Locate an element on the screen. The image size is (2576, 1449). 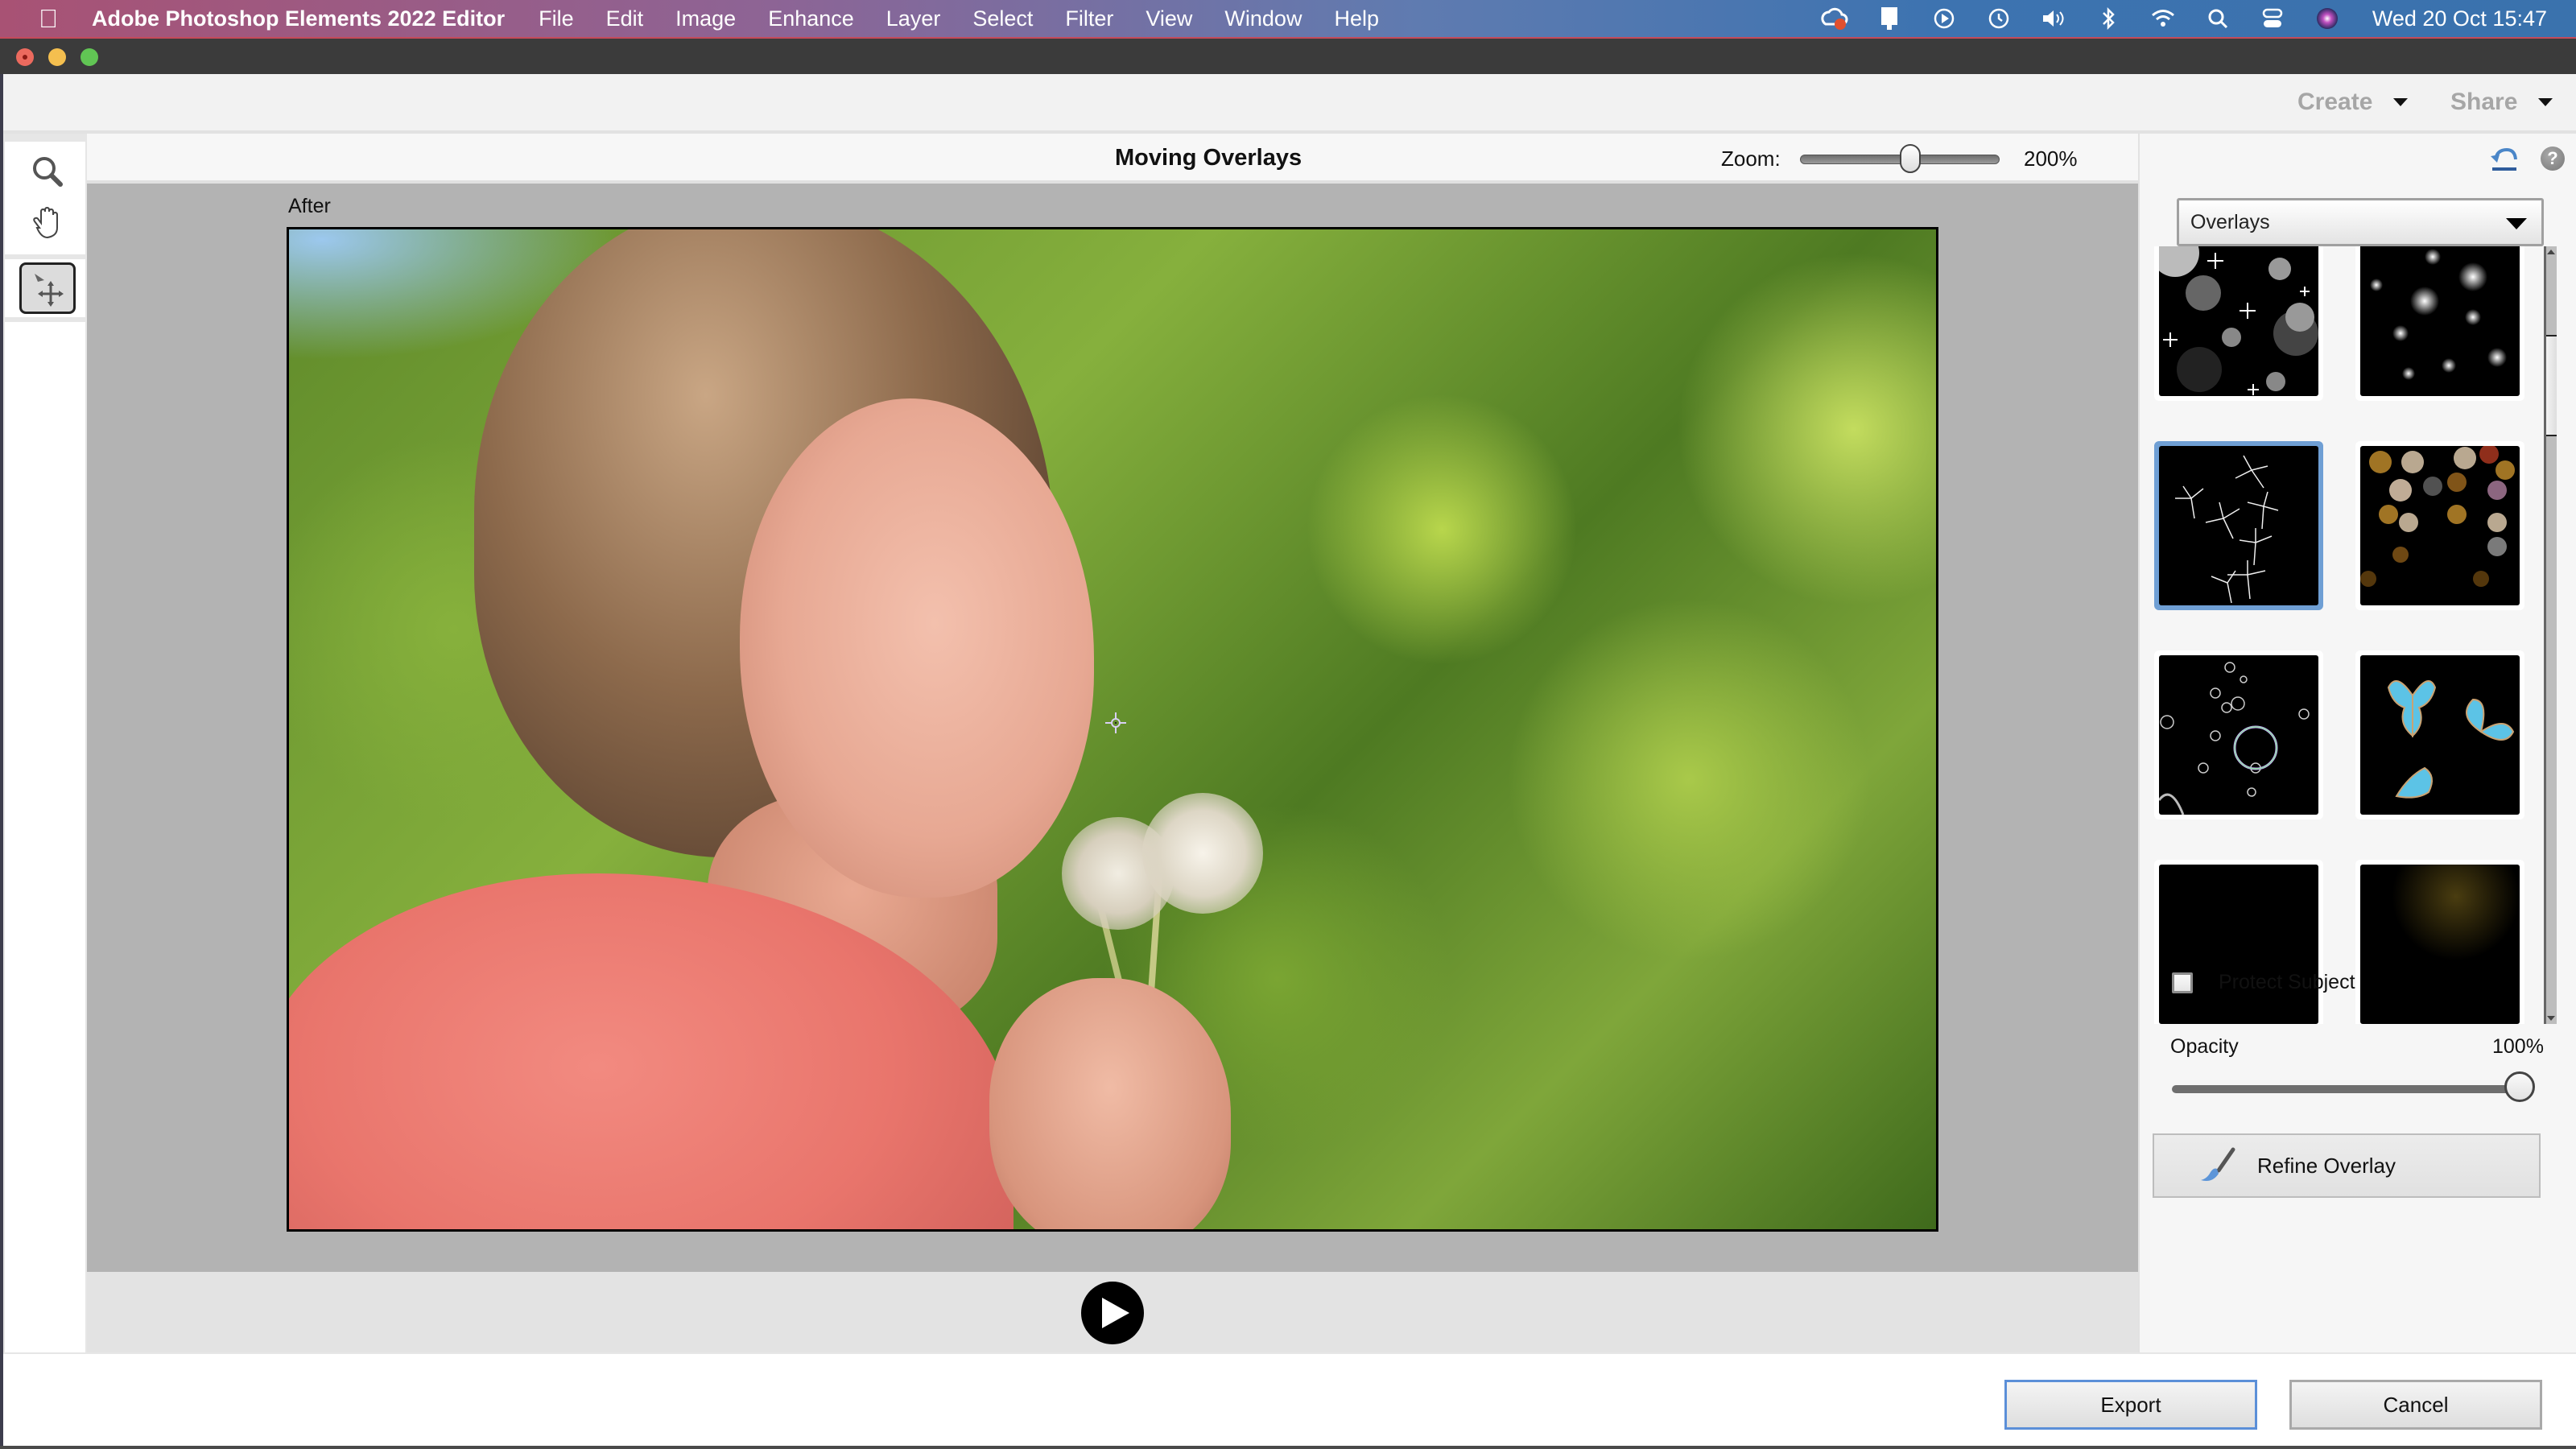
menu-file: File is located at coordinates (556, 18).